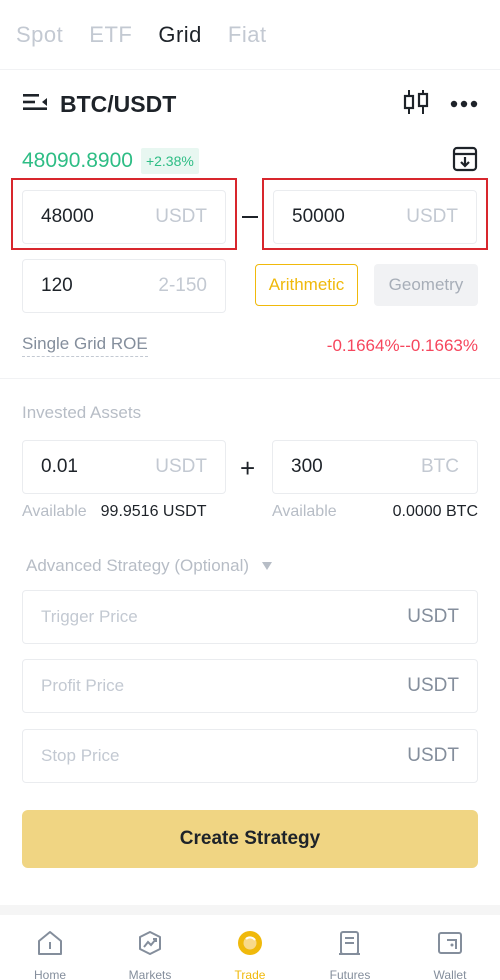 The width and height of the screenshot is (500, 980). What do you see at coordinates (153, 511) in the screenshot?
I see `quote-available-amount: 99.9516 USDT` at bounding box center [153, 511].